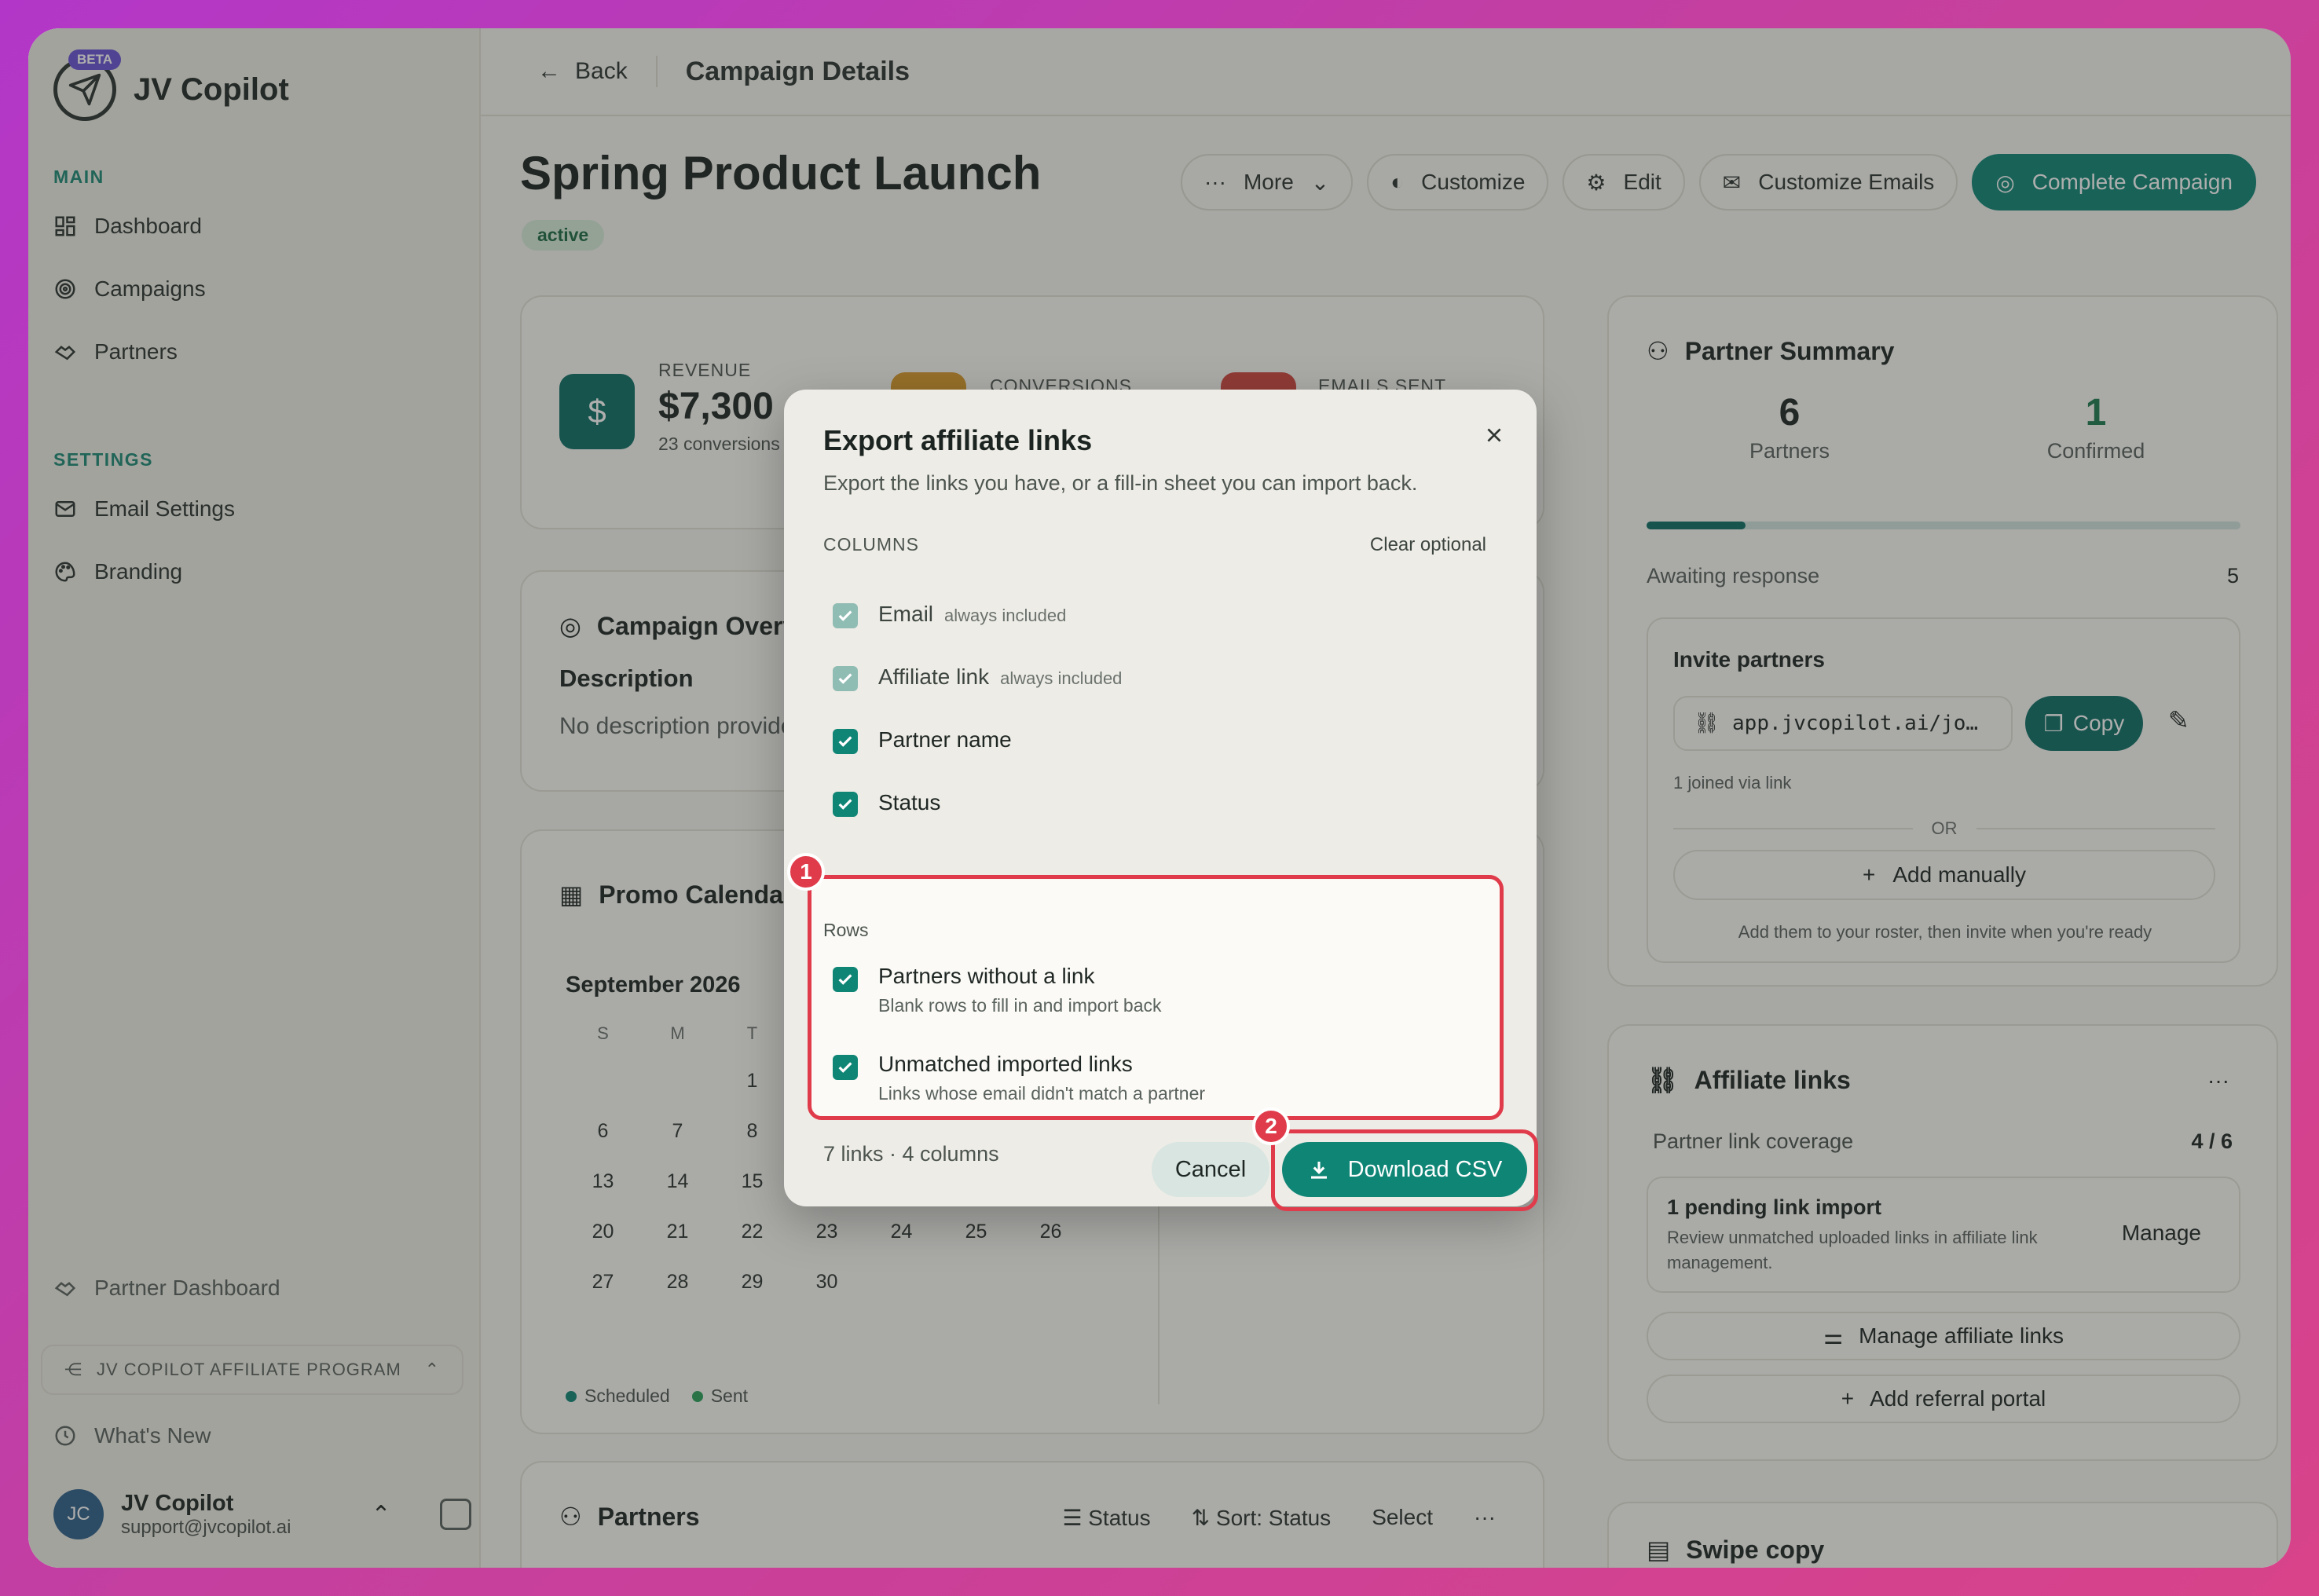  I want to click on partners-without-link-desc: Blank rows to fill in and import back, so click(1020, 1006).